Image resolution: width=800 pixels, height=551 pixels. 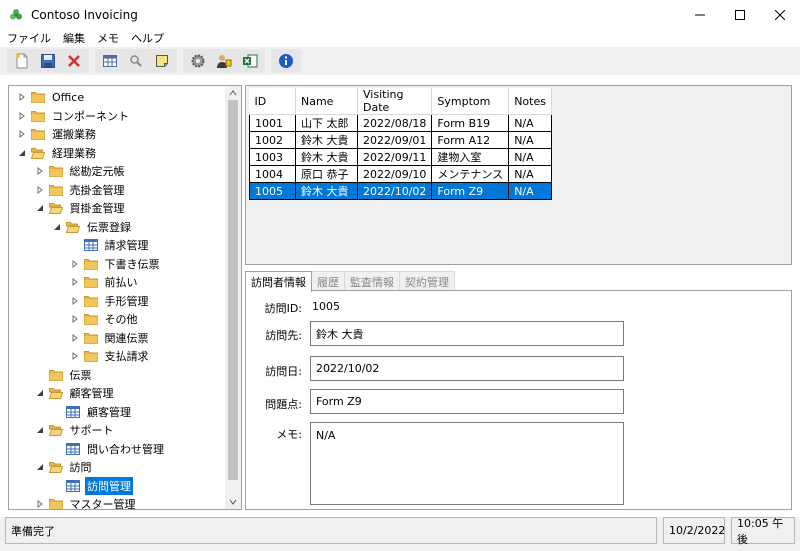 What do you see at coordinates (786, 400) in the screenshot?
I see `panel-scrollbar` at bounding box center [786, 400].